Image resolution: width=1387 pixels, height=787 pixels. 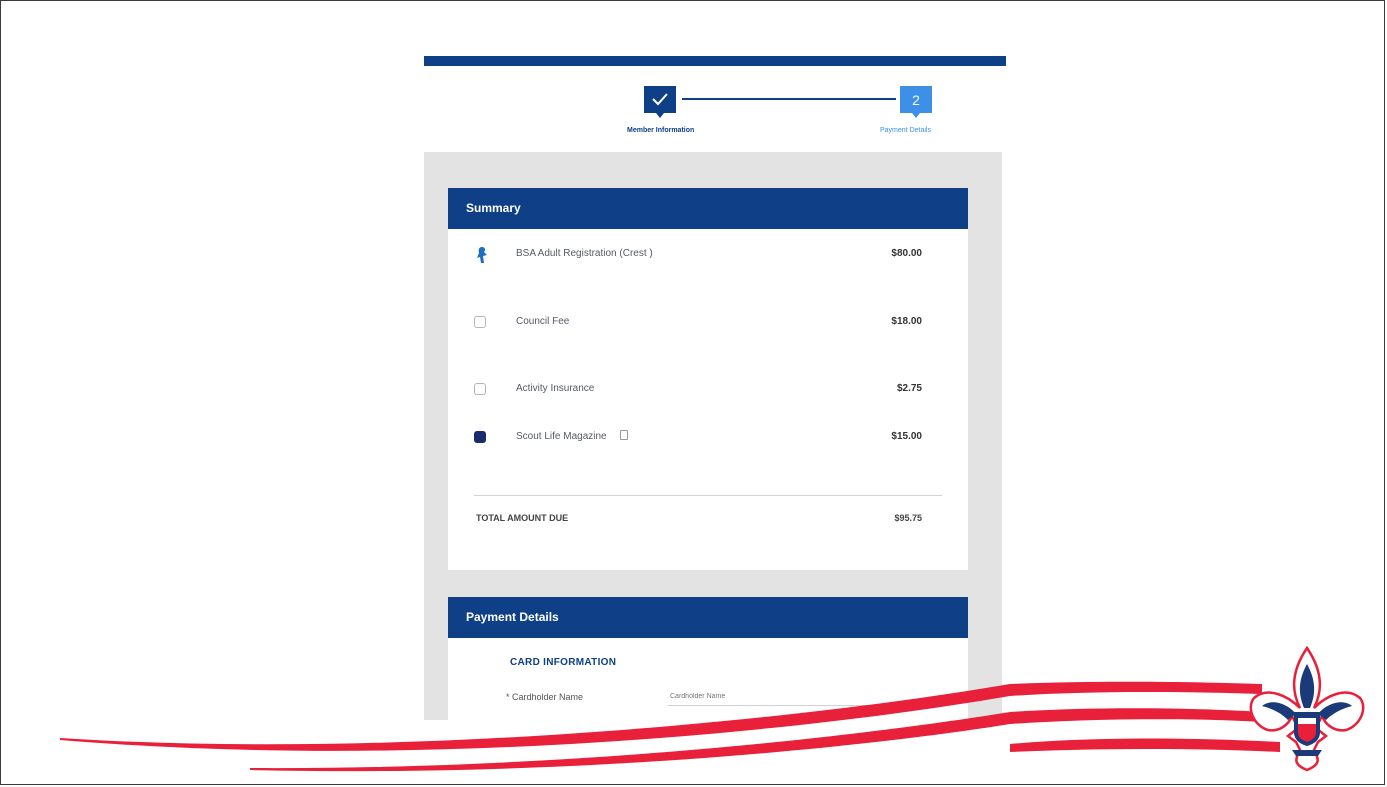 What do you see at coordinates (670, 726) in the screenshot?
I see `decorative-swoosh` at bounding box center [670, 726].